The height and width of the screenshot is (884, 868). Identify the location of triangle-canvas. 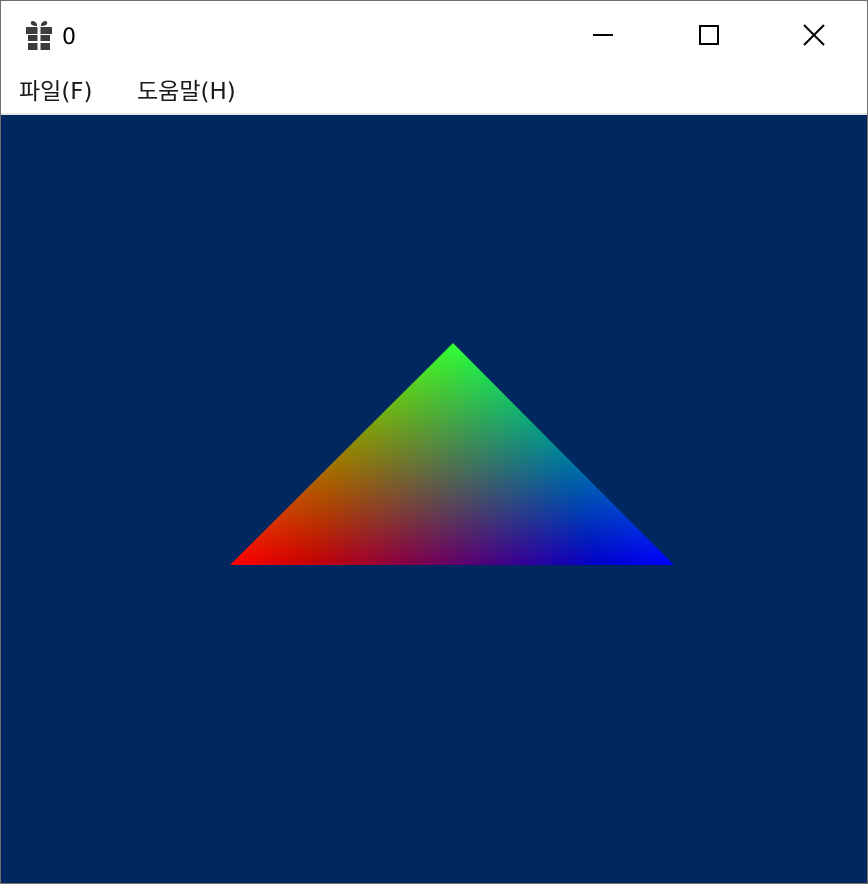
(452, 454).